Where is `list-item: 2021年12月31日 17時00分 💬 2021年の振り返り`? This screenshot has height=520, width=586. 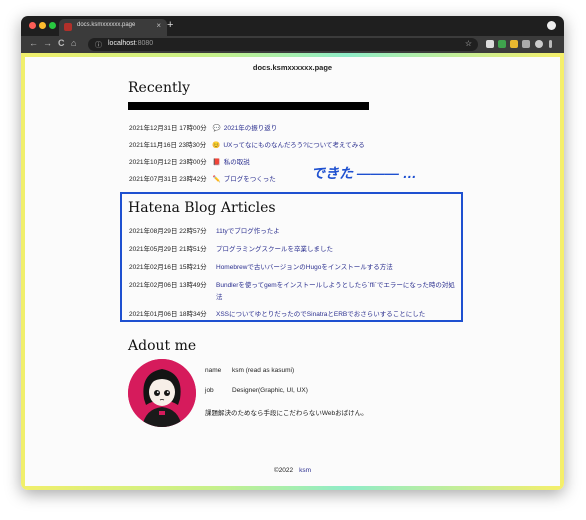 list-item: 2021年12月31日 17時00分 💬 2021年の振り返り is located at coordinates (203, 128).